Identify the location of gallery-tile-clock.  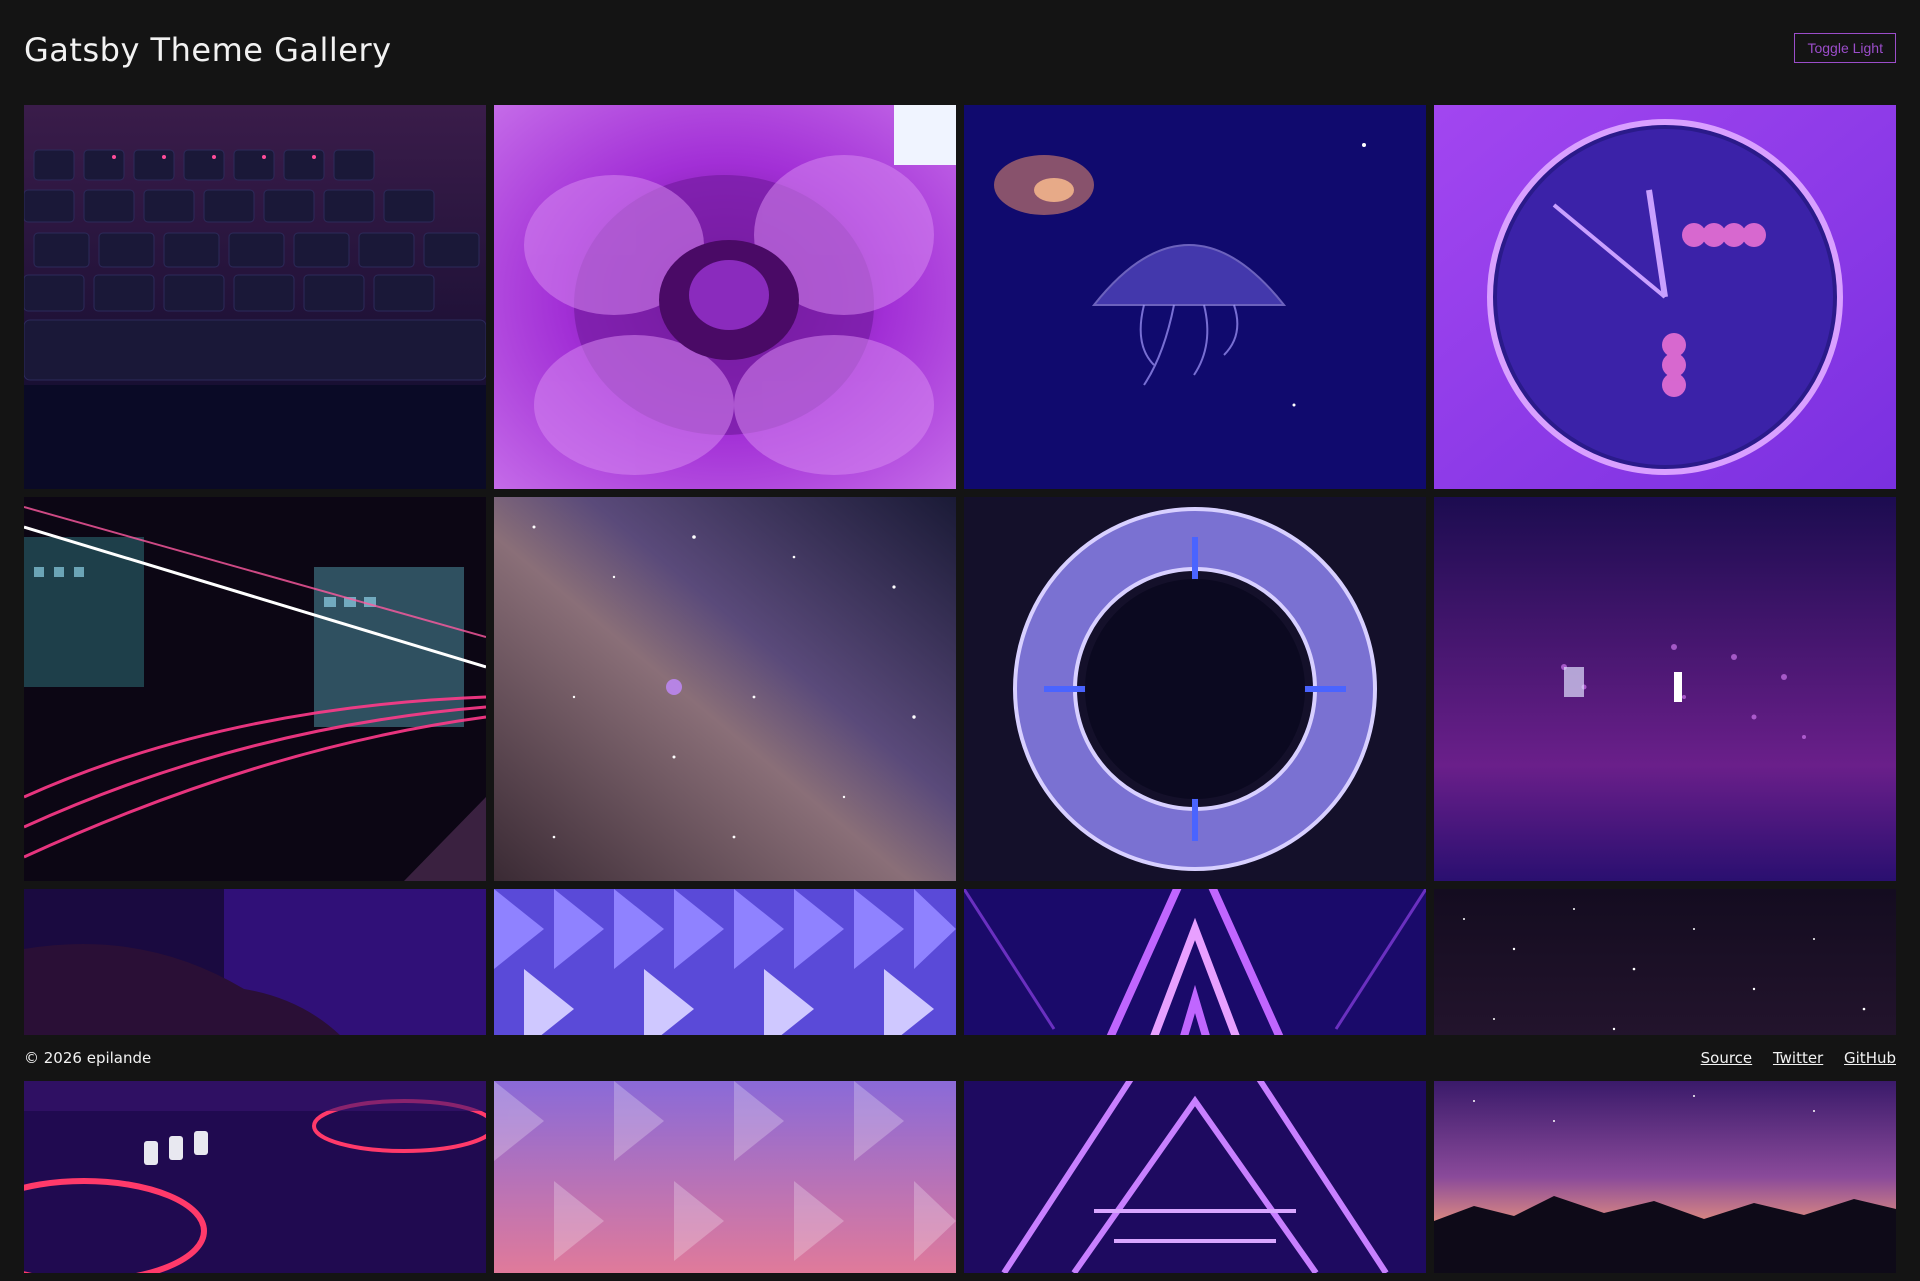
(1665, 297).